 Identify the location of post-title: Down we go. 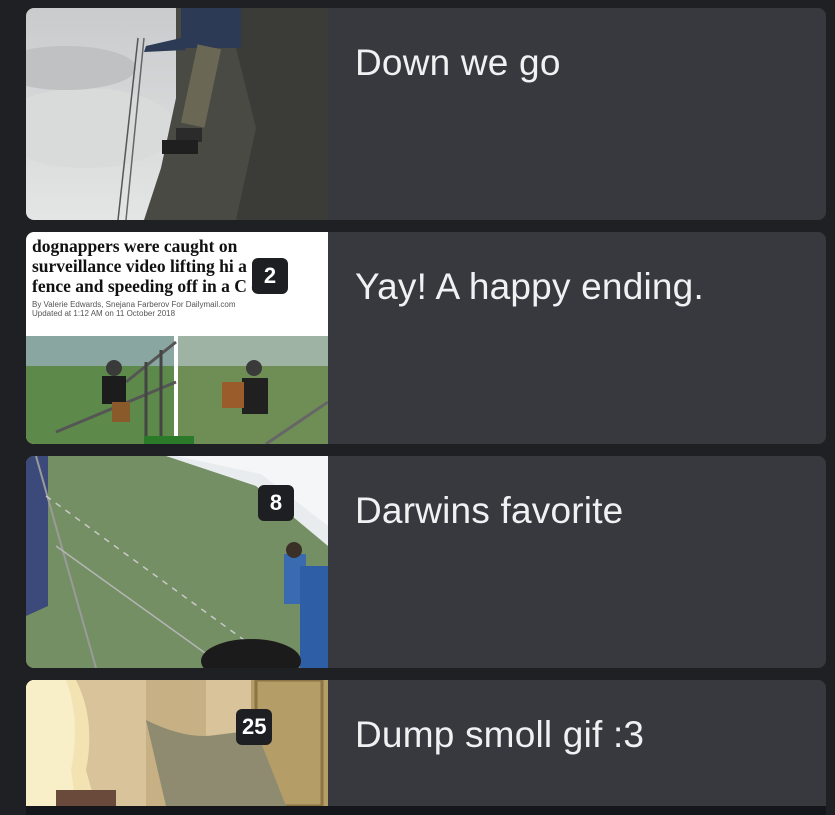
(458, 63).